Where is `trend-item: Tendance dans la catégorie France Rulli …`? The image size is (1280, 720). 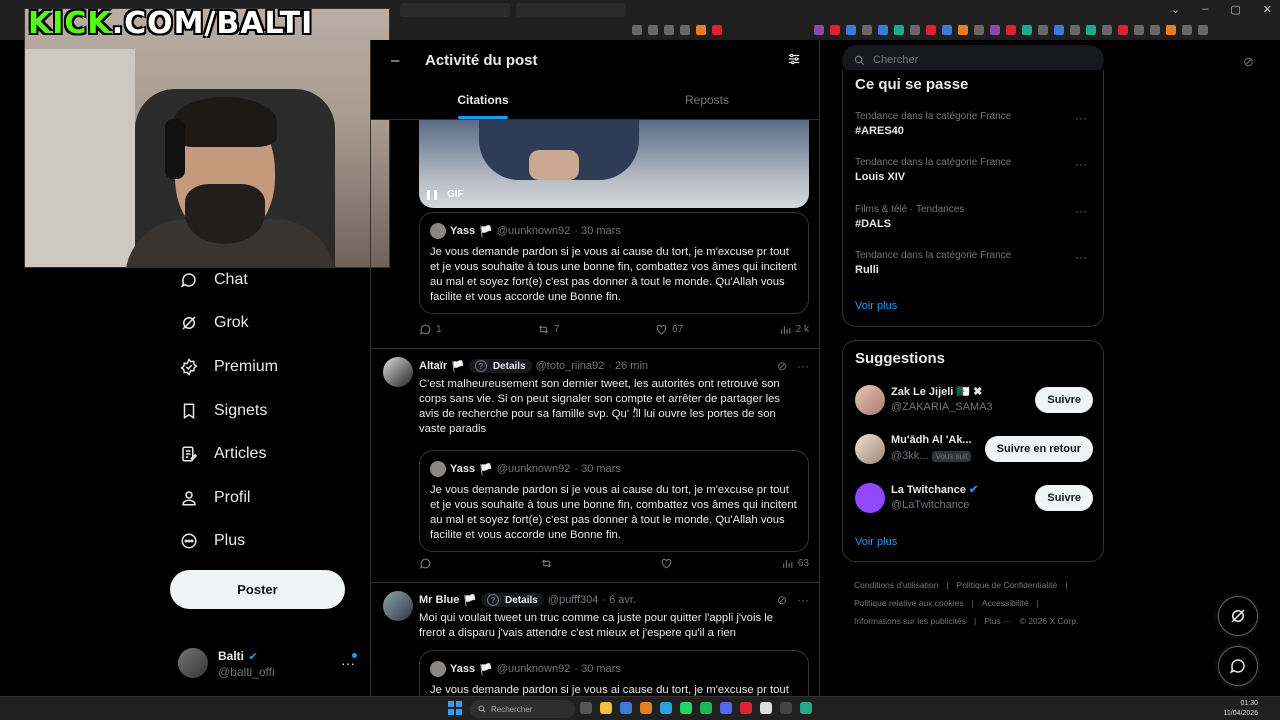
trend-item: Tendance dans la catégorie France Rulli … is located at coordinates (973, 263).